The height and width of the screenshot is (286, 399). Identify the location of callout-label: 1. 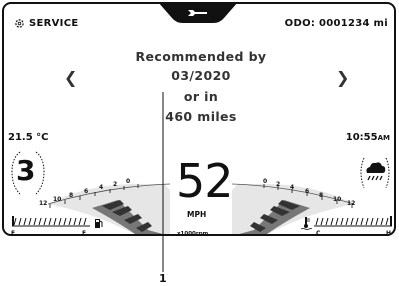
(163, 278).